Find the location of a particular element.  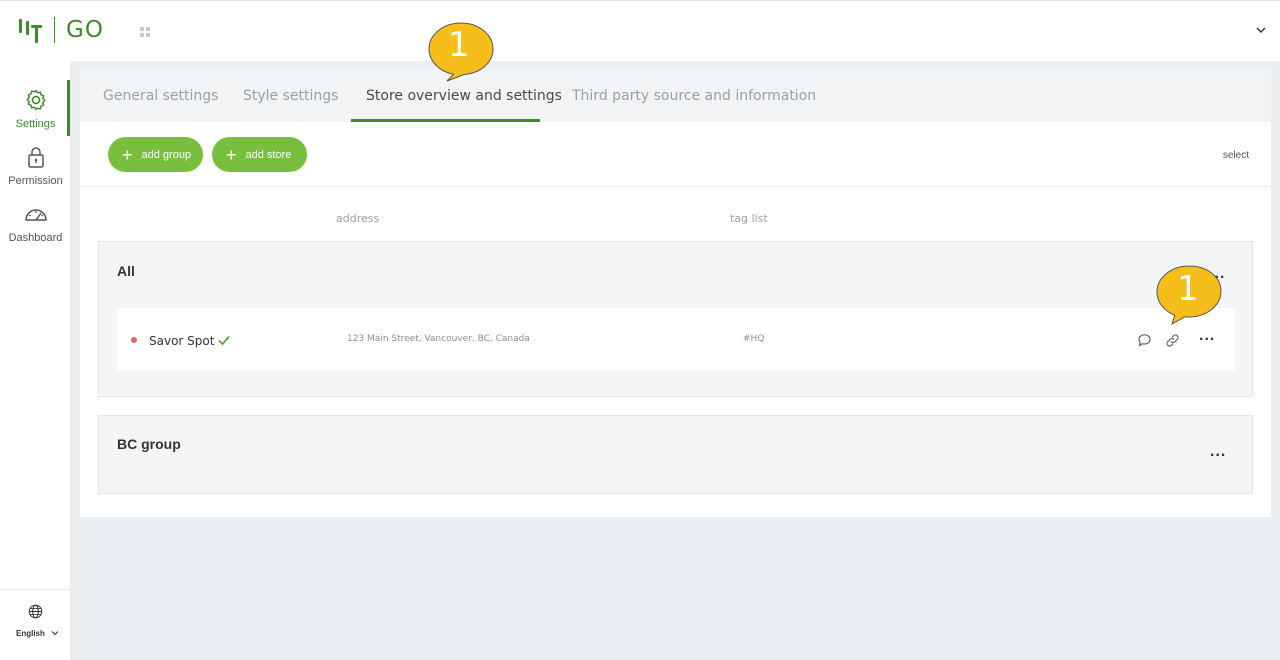

store-tags: #HQ is located at coordinates (754, 339).